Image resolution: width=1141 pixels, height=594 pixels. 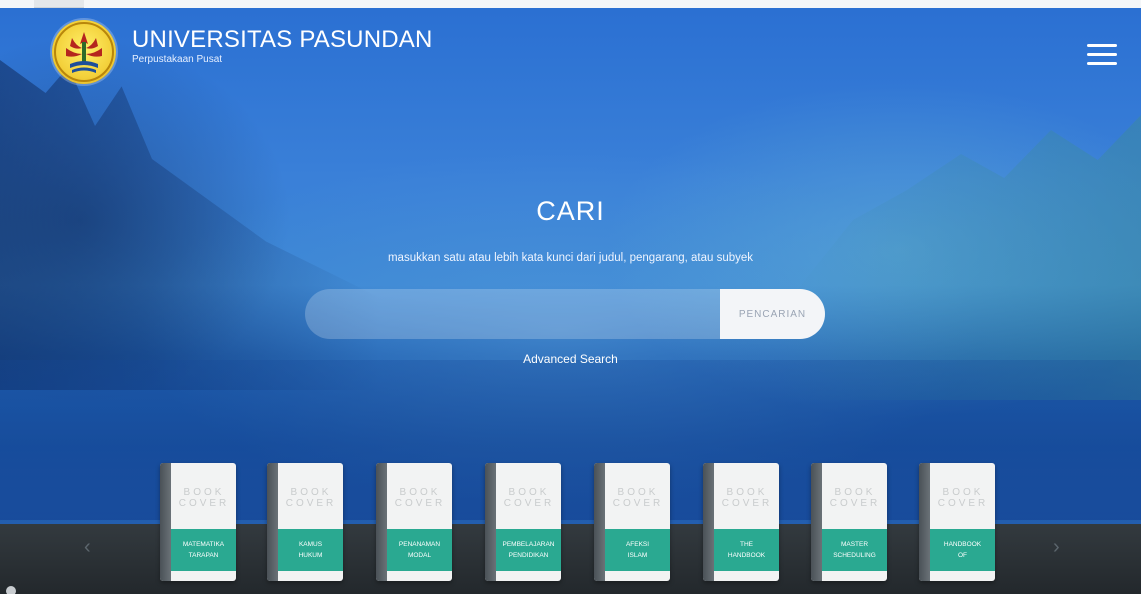 What do you see at coordinates (854, 544) in the screenshot?
I see `book-title-line: MASTER` at bounding box center [854, 544].